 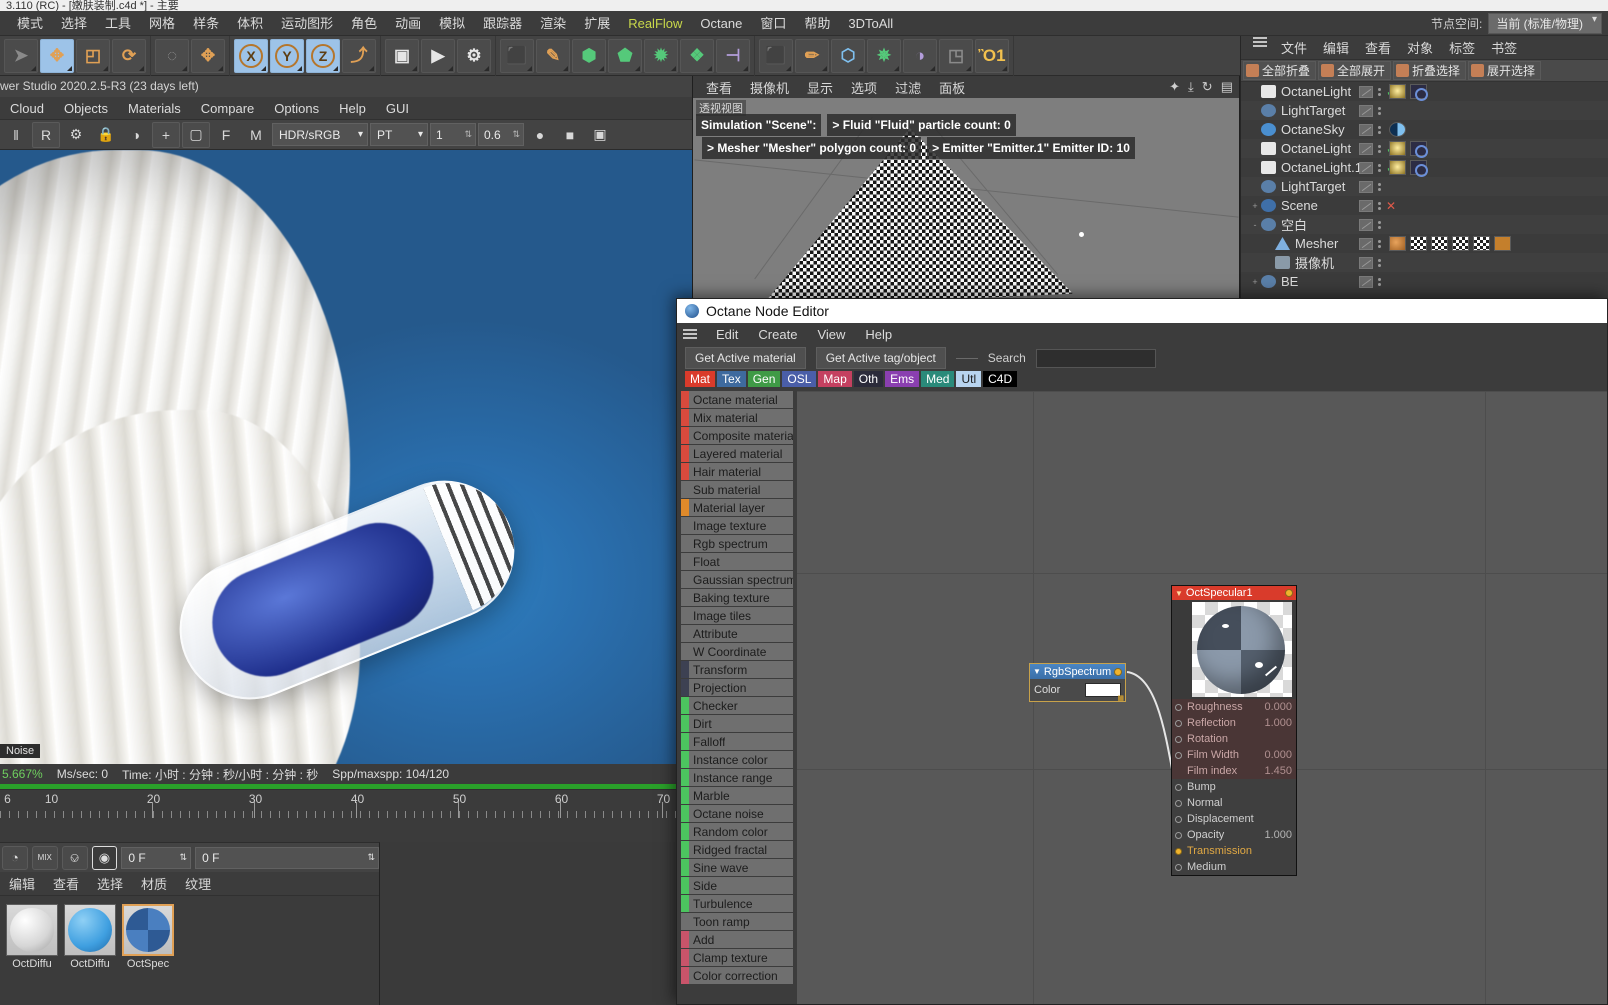 What do you see at coordinates (625, 55) in the screenshot?
I see `array-generator-icon: ⬟` at bounding box center [625, 55].